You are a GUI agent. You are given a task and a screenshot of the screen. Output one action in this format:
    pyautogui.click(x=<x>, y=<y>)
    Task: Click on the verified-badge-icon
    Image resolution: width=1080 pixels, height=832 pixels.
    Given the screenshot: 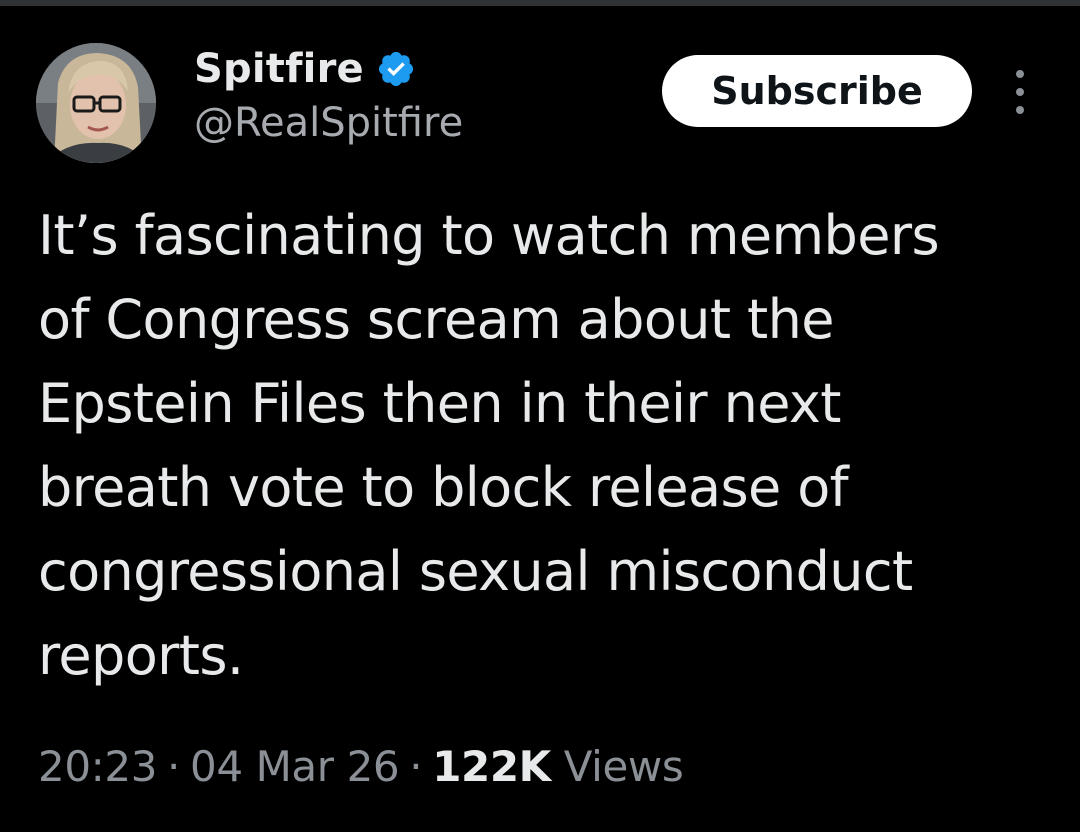 What is the action you would take?
    pyautogui.click(x=396, y=69)
    